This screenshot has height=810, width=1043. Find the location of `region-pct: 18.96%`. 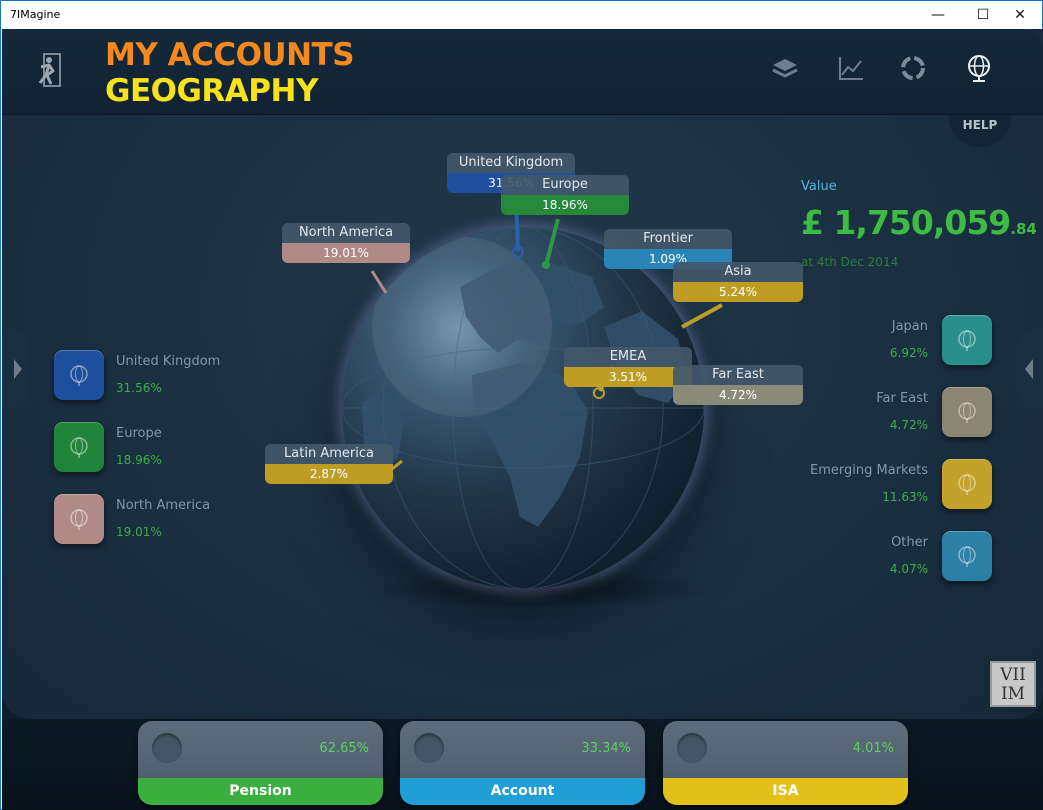

region-pct: 18.96% is located at coordinates (139, 460).